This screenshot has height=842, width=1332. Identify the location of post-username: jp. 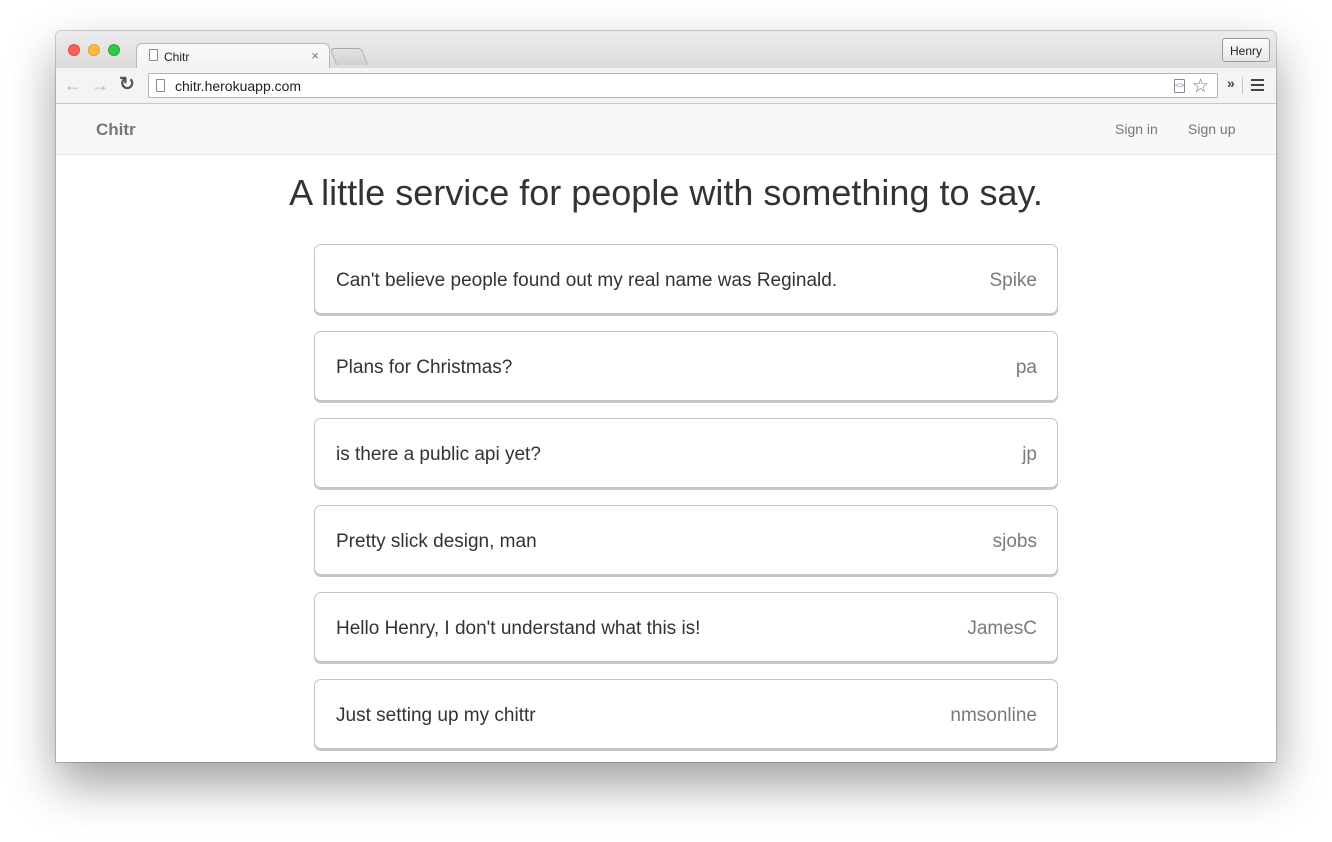
(1029, 454).